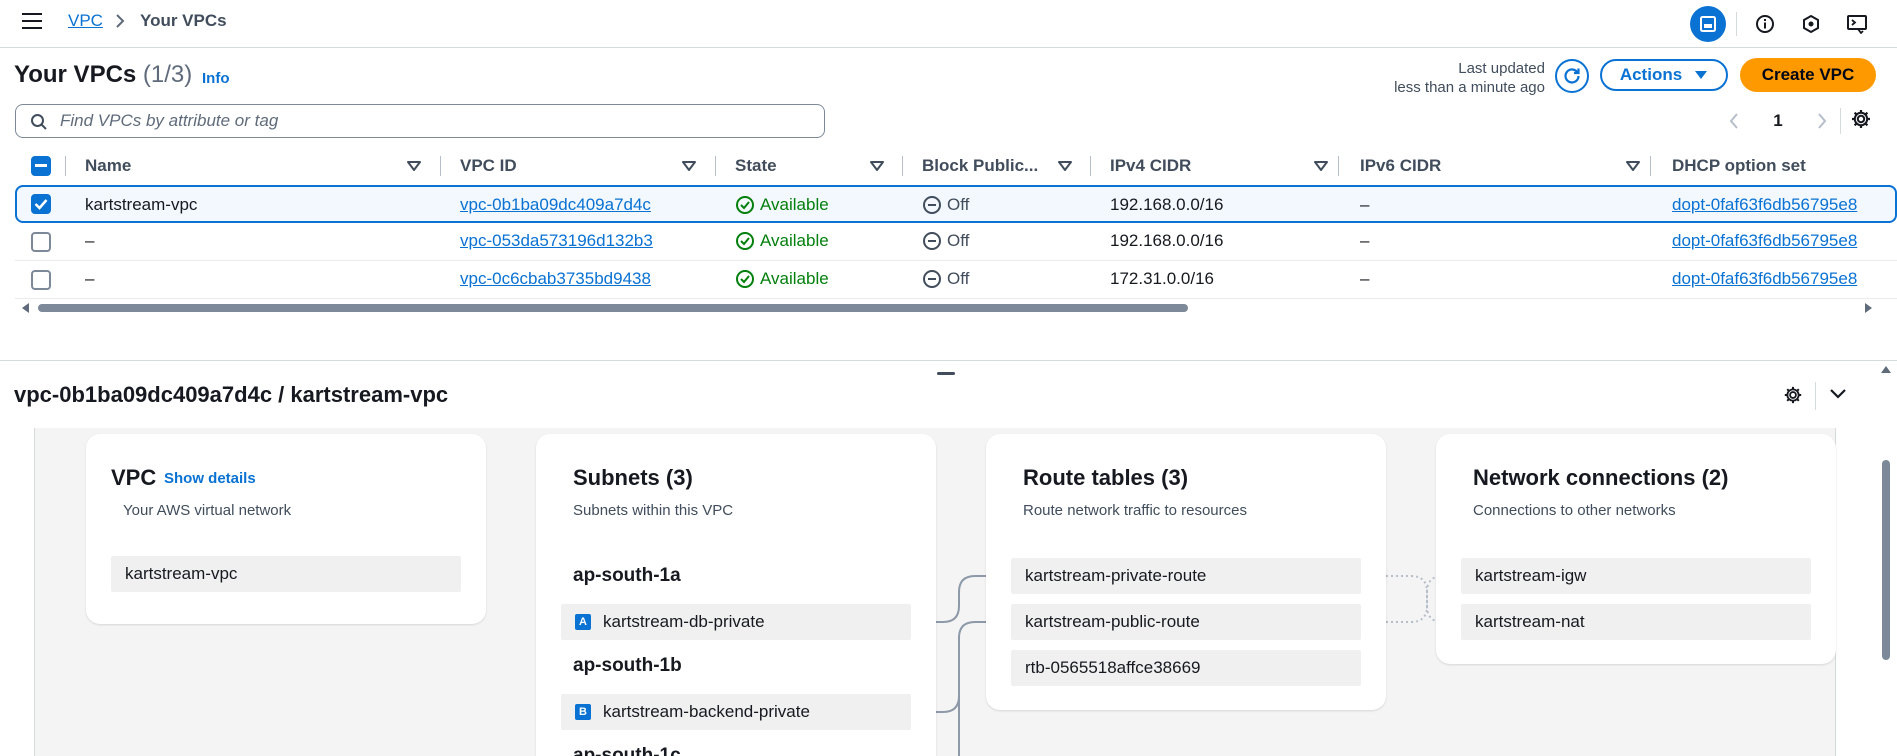 This screenshot has height=756, width=1897. What do you see at coordinates (555, 205) in the screenshot?
I see `vpc-id-link: vpc-0b1ba09dc409a7d4c` at bounding box center [555, 205].